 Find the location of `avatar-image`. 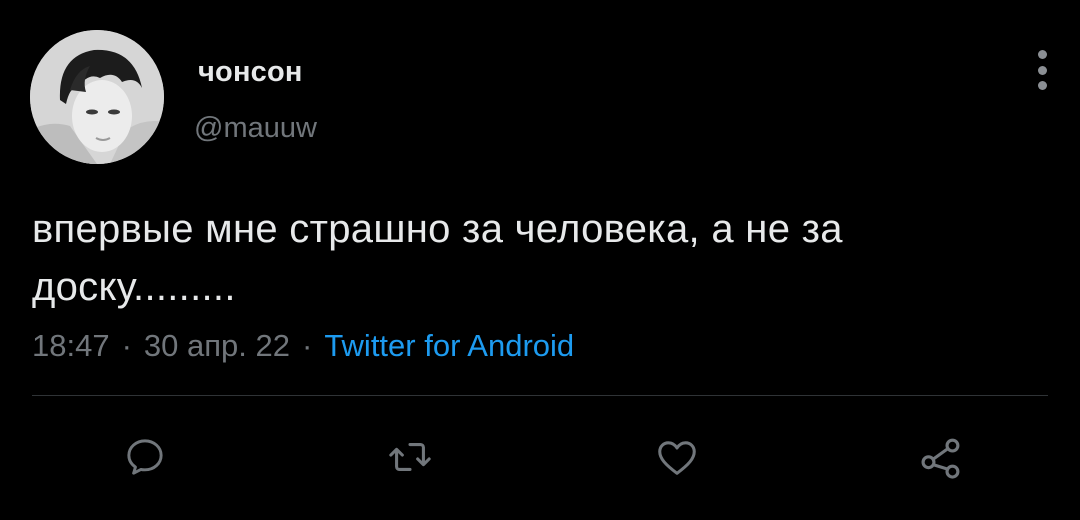

avatar-image is located at coordinates (97, 97).